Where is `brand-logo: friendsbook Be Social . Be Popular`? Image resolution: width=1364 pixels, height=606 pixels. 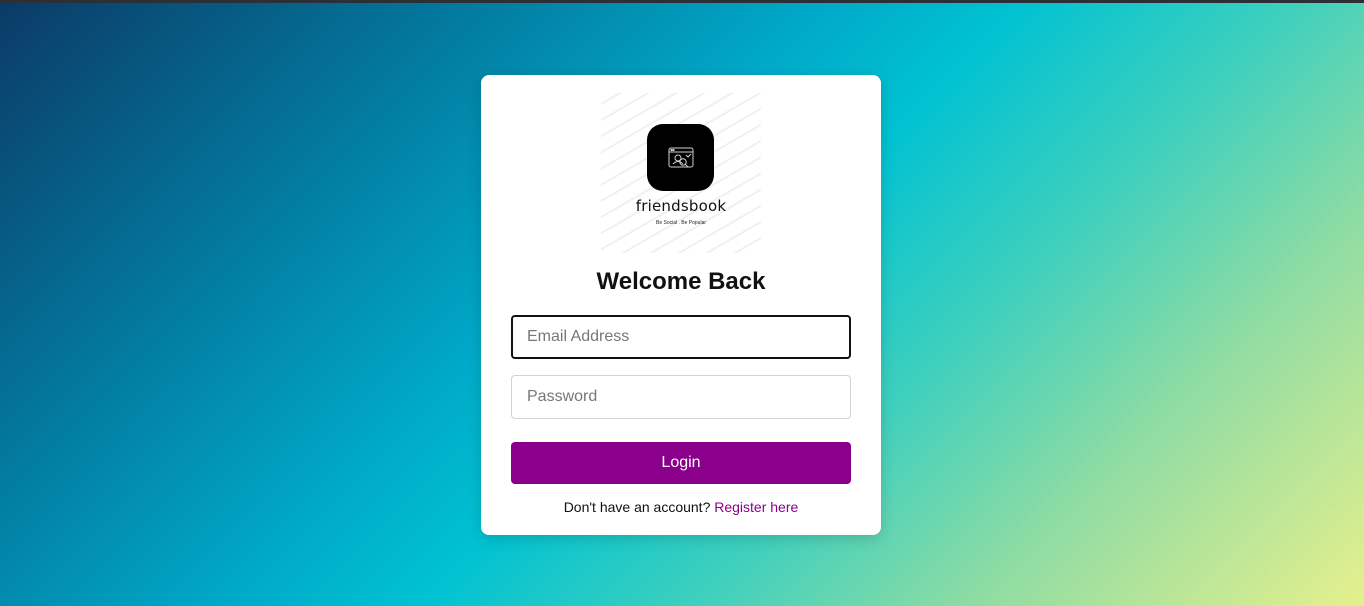 brand-logo: friendsbook Be Social . Be Popular is located at coordinates (681, 173).